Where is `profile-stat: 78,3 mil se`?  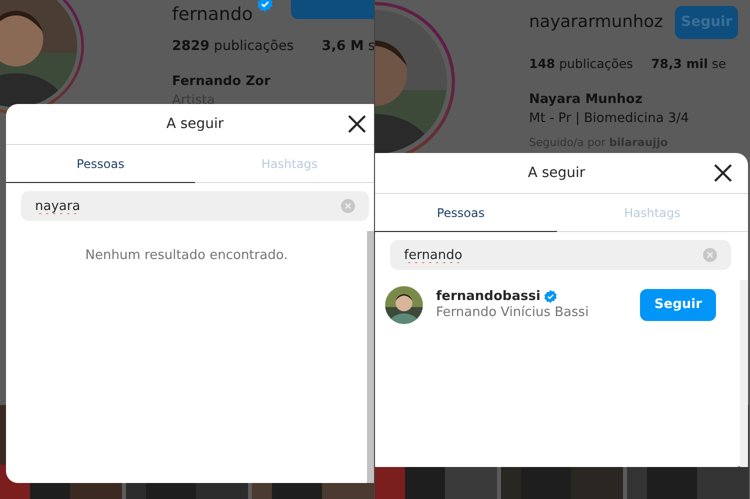 profile-stat: 78,3 mil se is located at coordinates (688, 64).